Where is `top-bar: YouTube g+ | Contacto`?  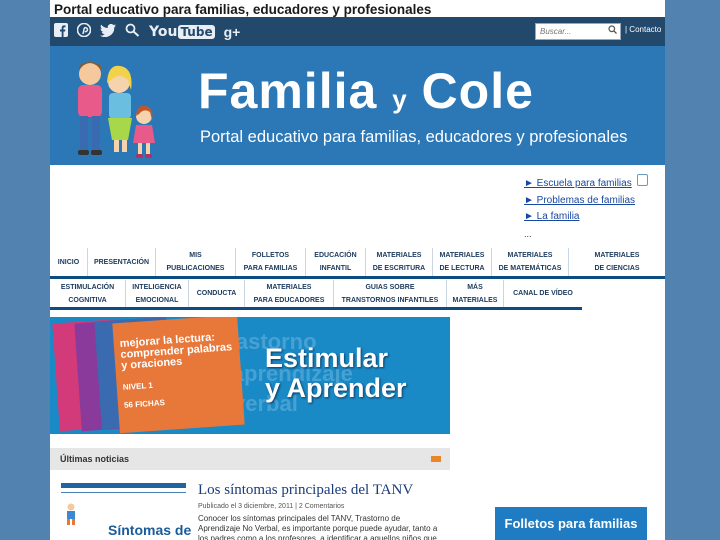
top-bar: YouTube g+ | Contacto is located at coordinates (357, 31).